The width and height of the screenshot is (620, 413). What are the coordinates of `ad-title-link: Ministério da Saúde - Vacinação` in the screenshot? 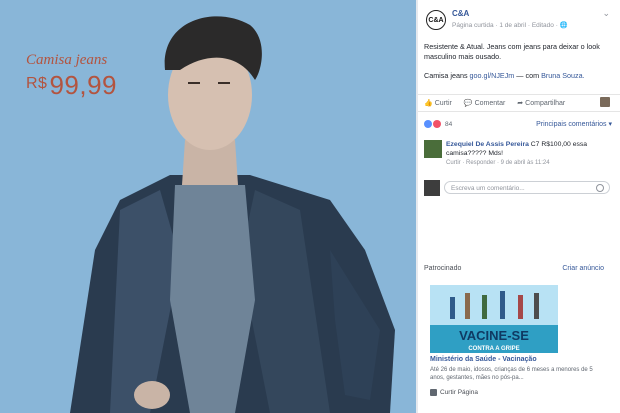 It's located at (483, 359).